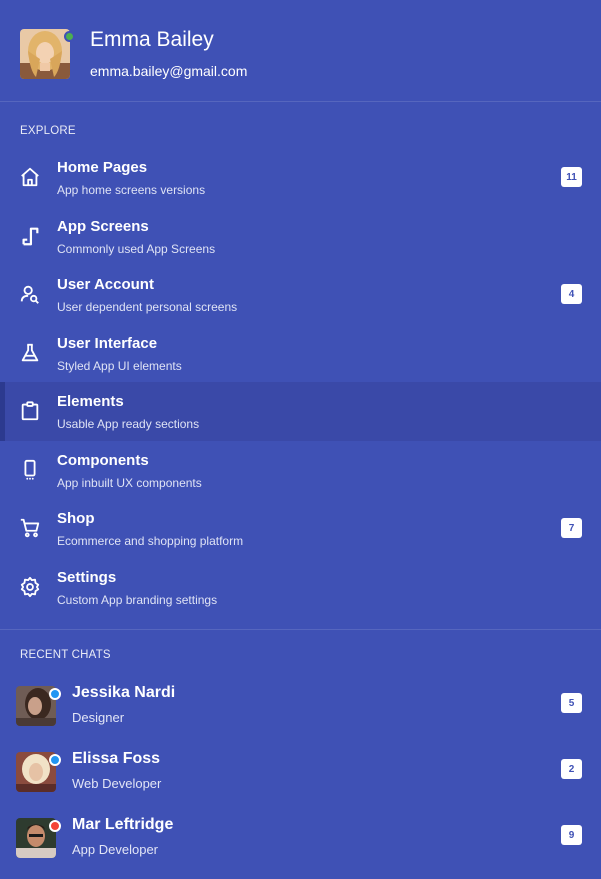 This screenshot has height=879, width=601. Describe the element at coordinates (30, 353) in the screenshot. I see `flask-icon` at that location.